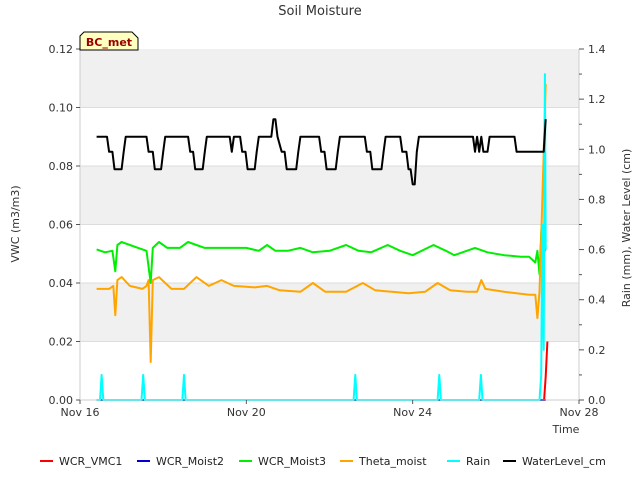 This screenshot has width=640, height=480. I want to click on x-tick-label: Nov 20, so click(246, 412).